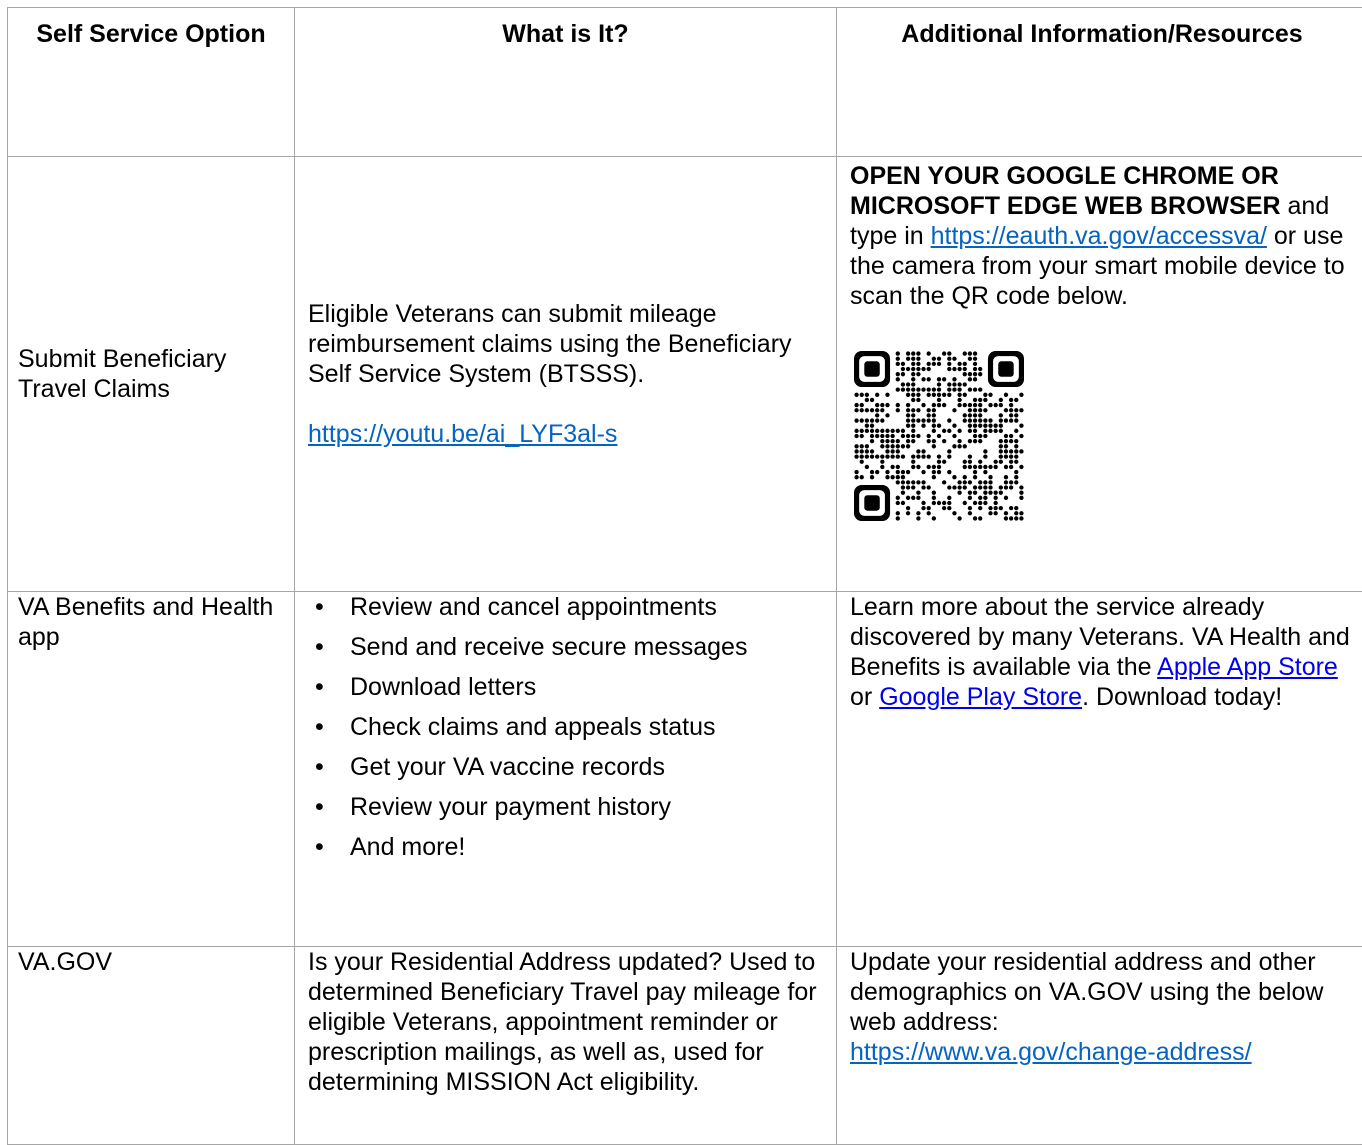 This screenshot has height=1145, width=1362. Describe the element at coordinates (151, 769) in the screenshot. I see `row2-option-cell: VA Benefits and Health app` at that location.